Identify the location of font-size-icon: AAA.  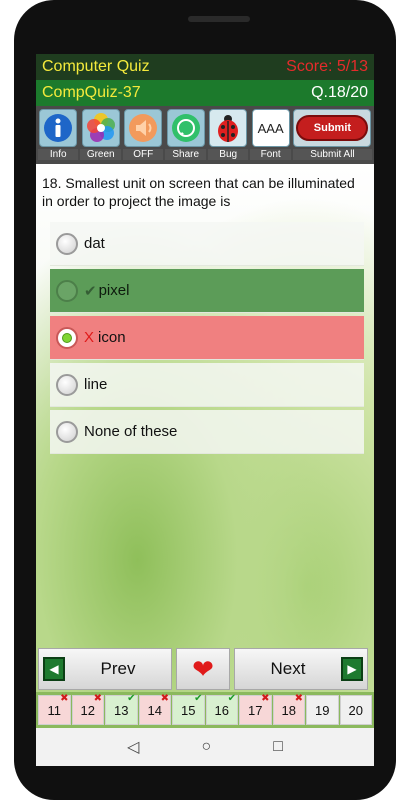
(270, 128).